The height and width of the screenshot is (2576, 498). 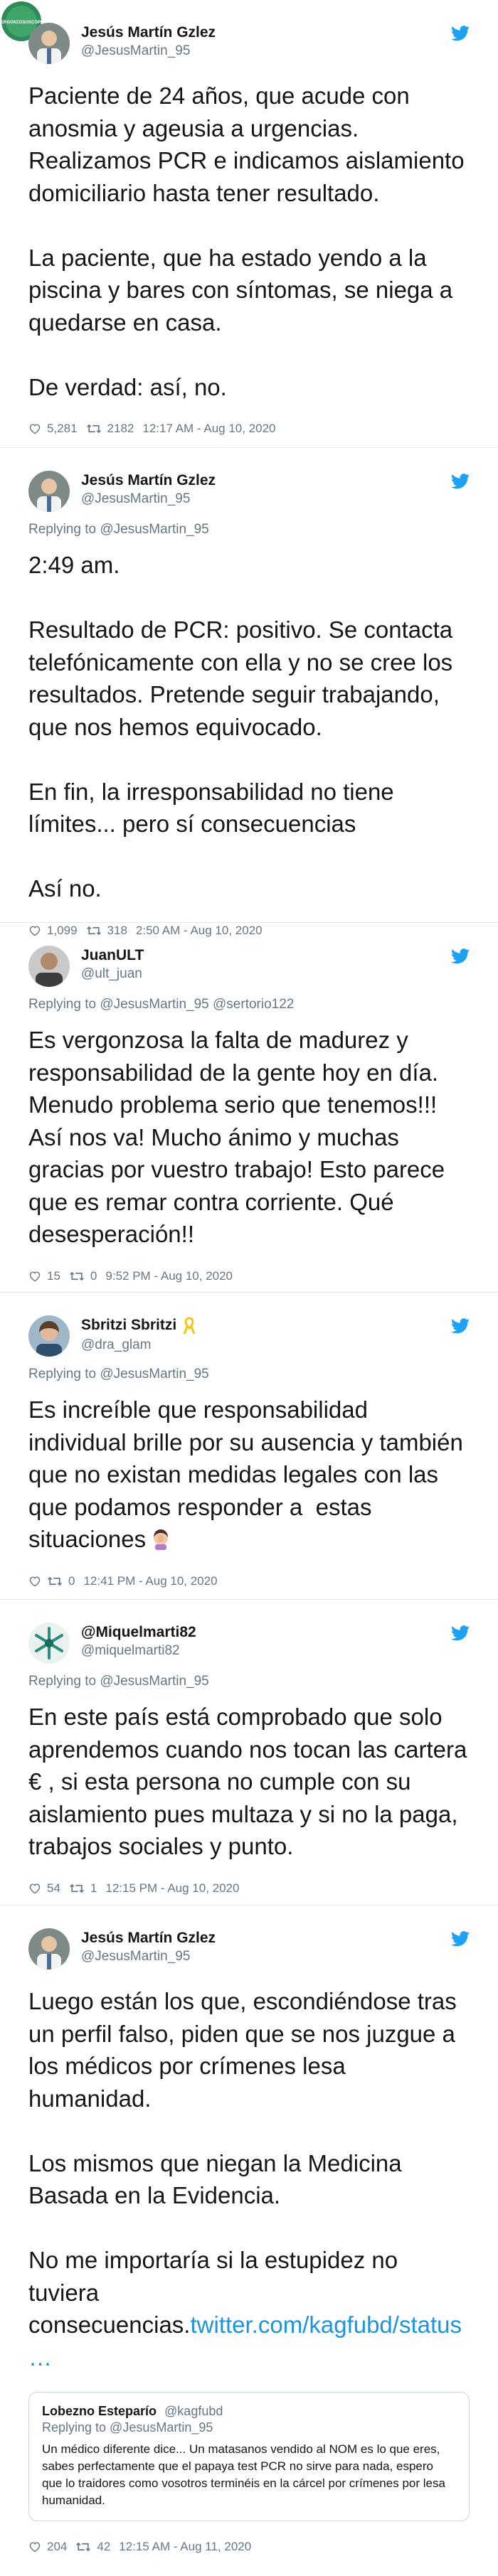 I want to click on tweet-header: Sbritzi Sbritzi @dra_glam, so click(x=249, y=1339).